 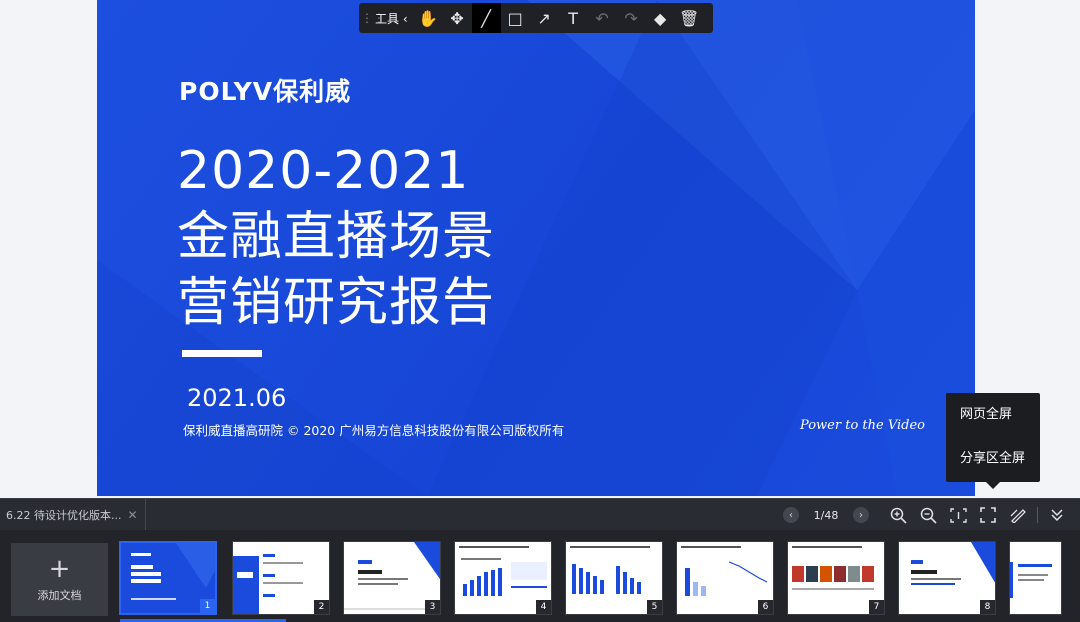 I want to click on page-controls: ‹ 1/48 ›, so click(x=927, y=515).